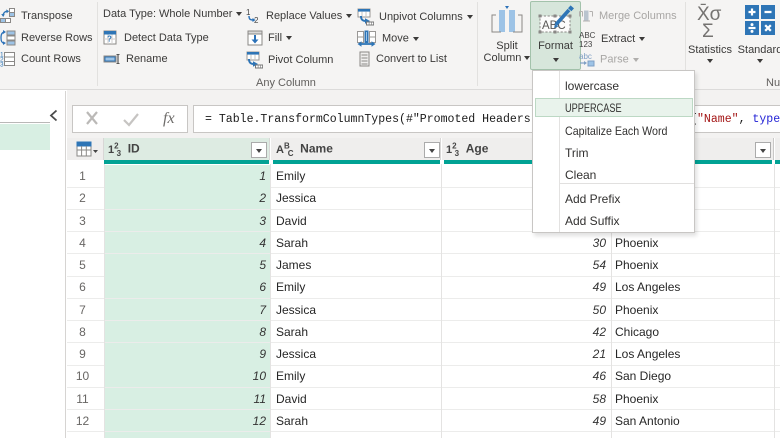 This screenshot has width=780, height=438. Describe the element at coordinates (586, 44) in the screenshot. I see `svg-text: 123` at that location.